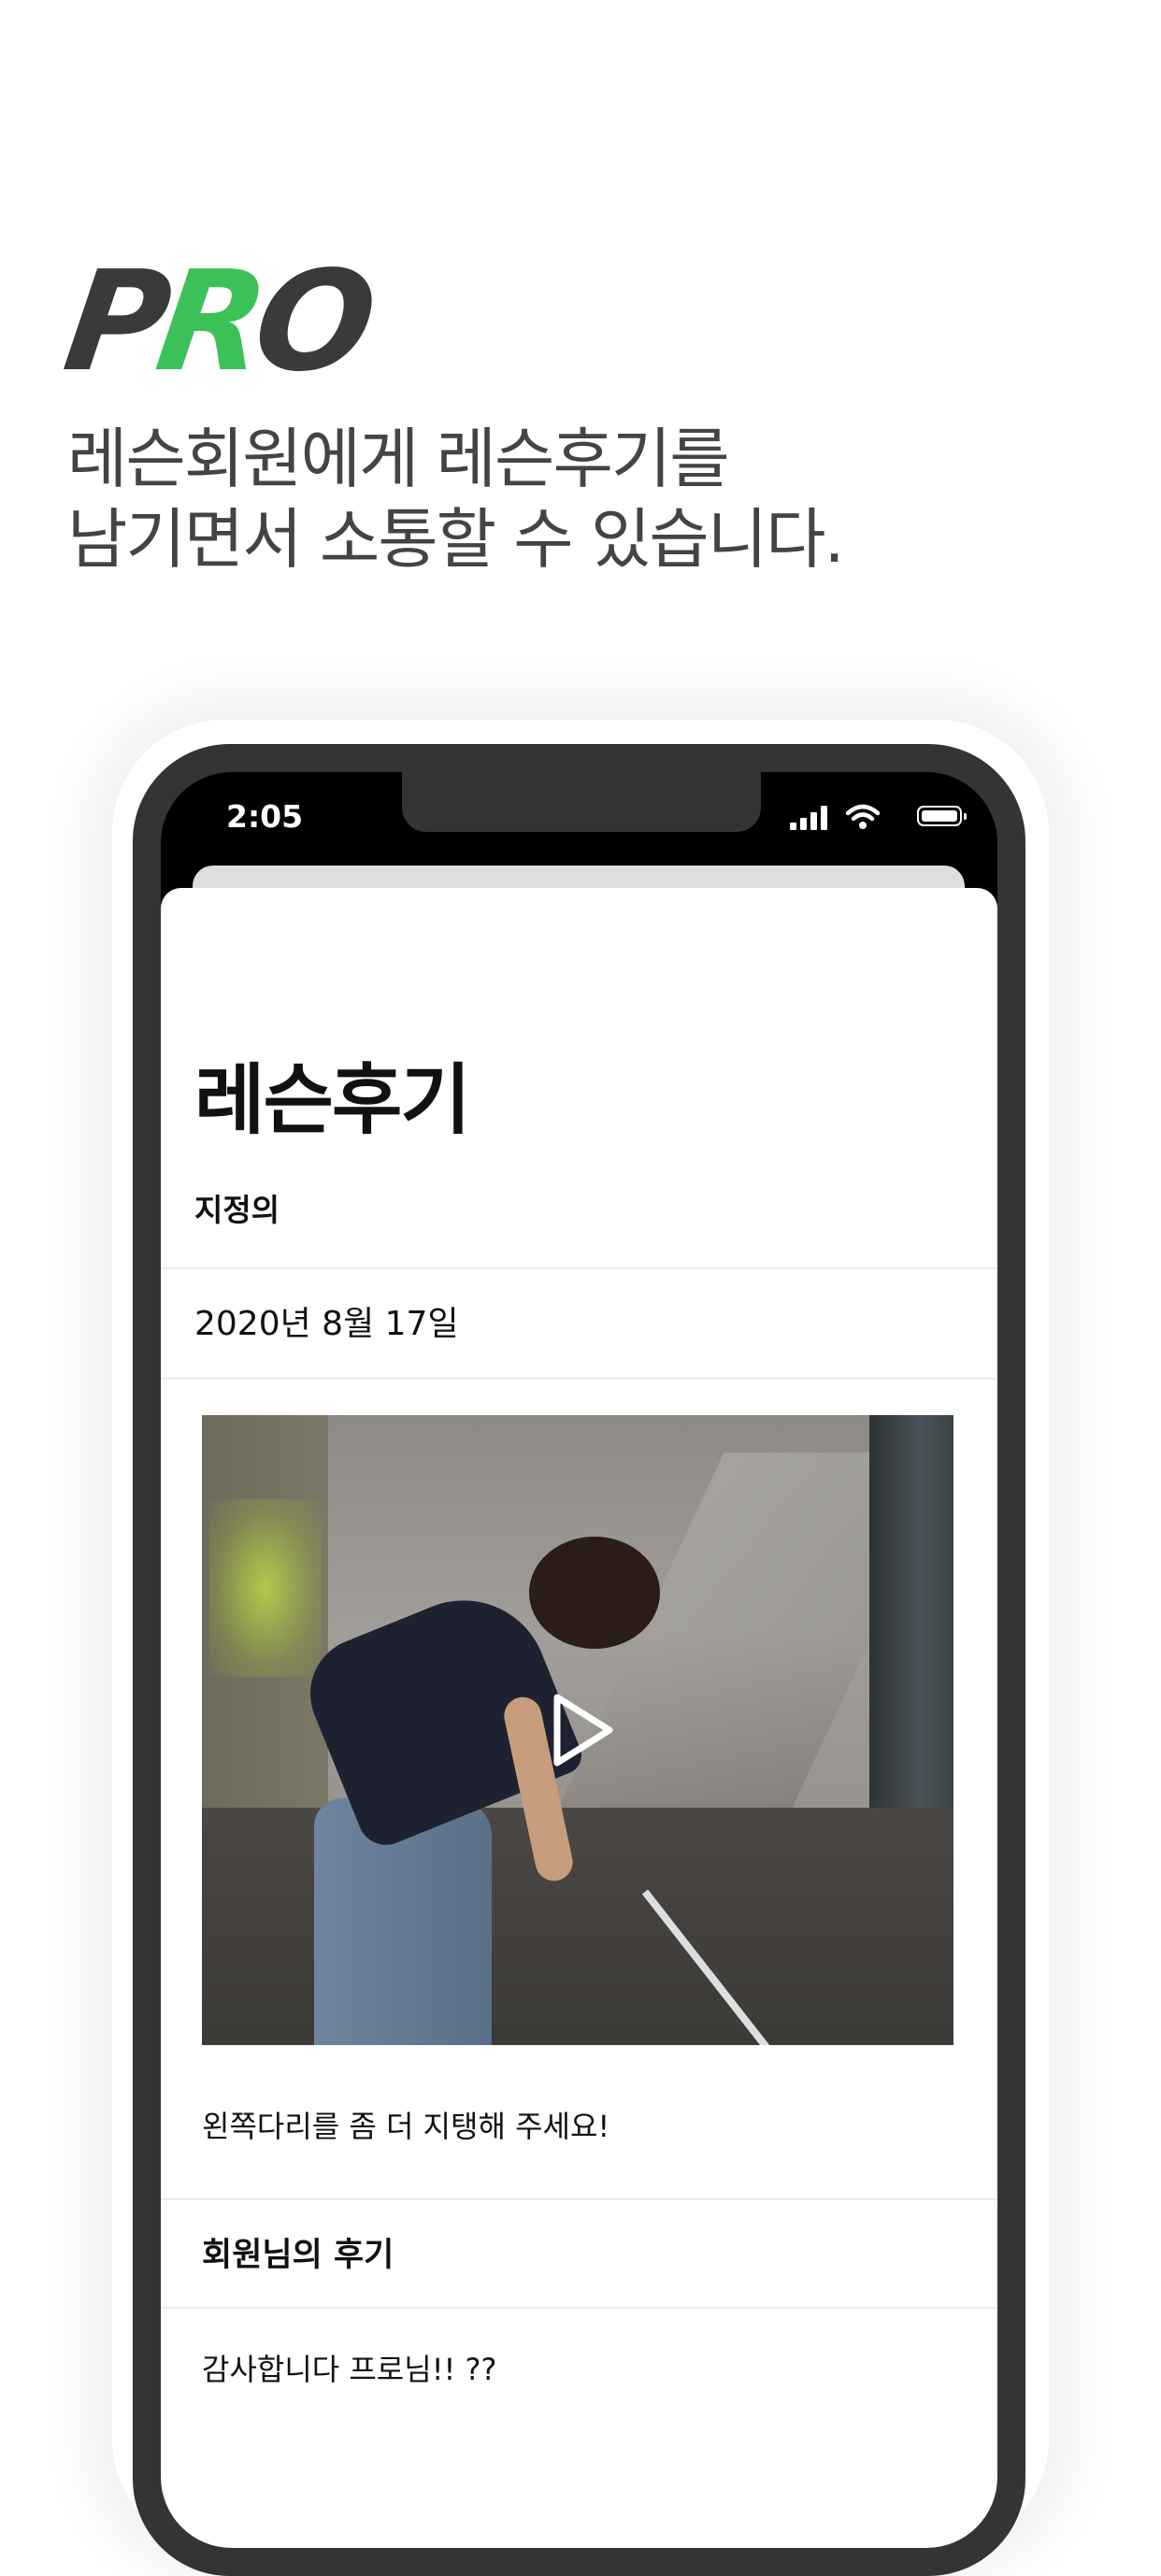 This screenshot has width=1161, height=2576. I want to click on pro-logo: PRO, so click(216, 321).